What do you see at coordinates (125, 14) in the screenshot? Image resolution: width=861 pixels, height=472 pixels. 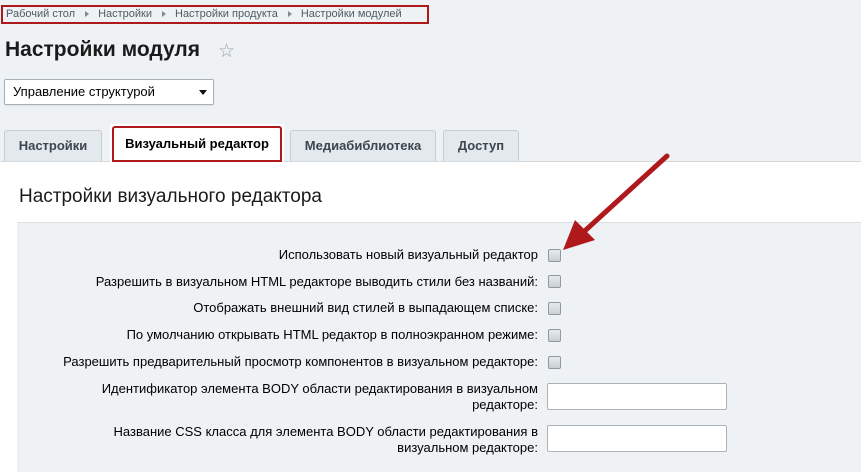 I see `breadcrumb-item-settings: Настройки` at bounding box center [125, 14].